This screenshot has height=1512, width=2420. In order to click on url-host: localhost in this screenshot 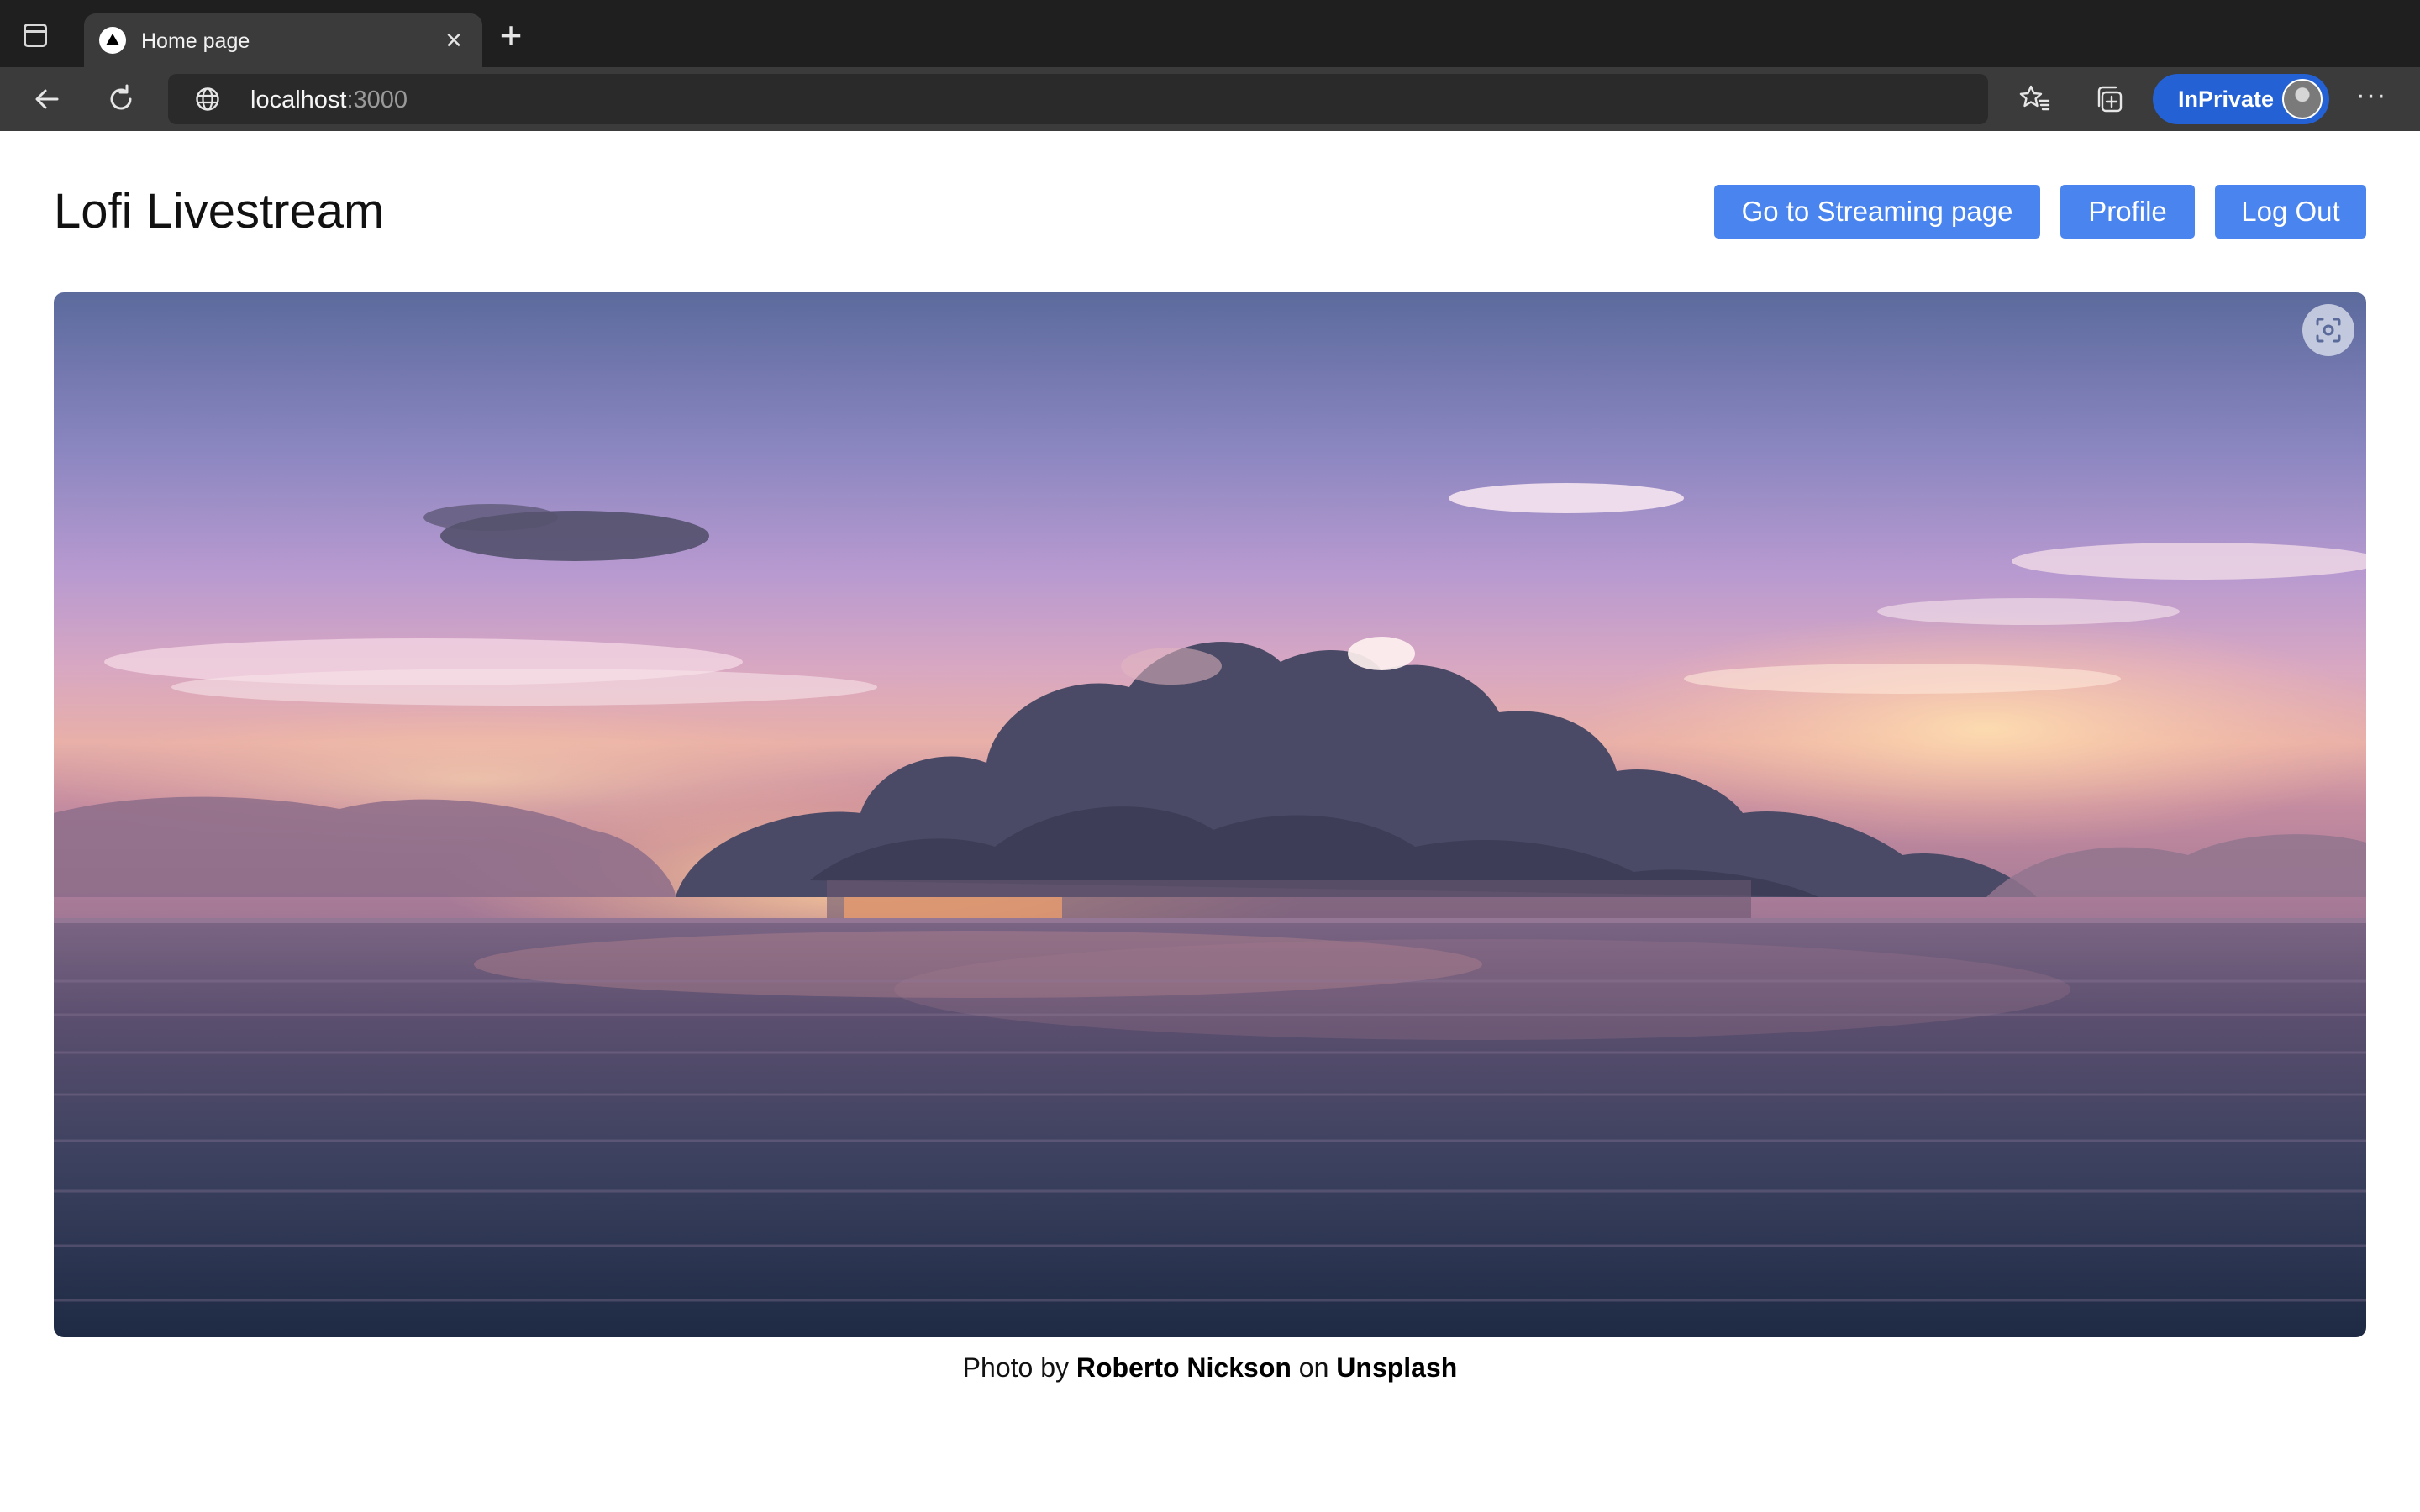, I will do `click(299, 100)`.